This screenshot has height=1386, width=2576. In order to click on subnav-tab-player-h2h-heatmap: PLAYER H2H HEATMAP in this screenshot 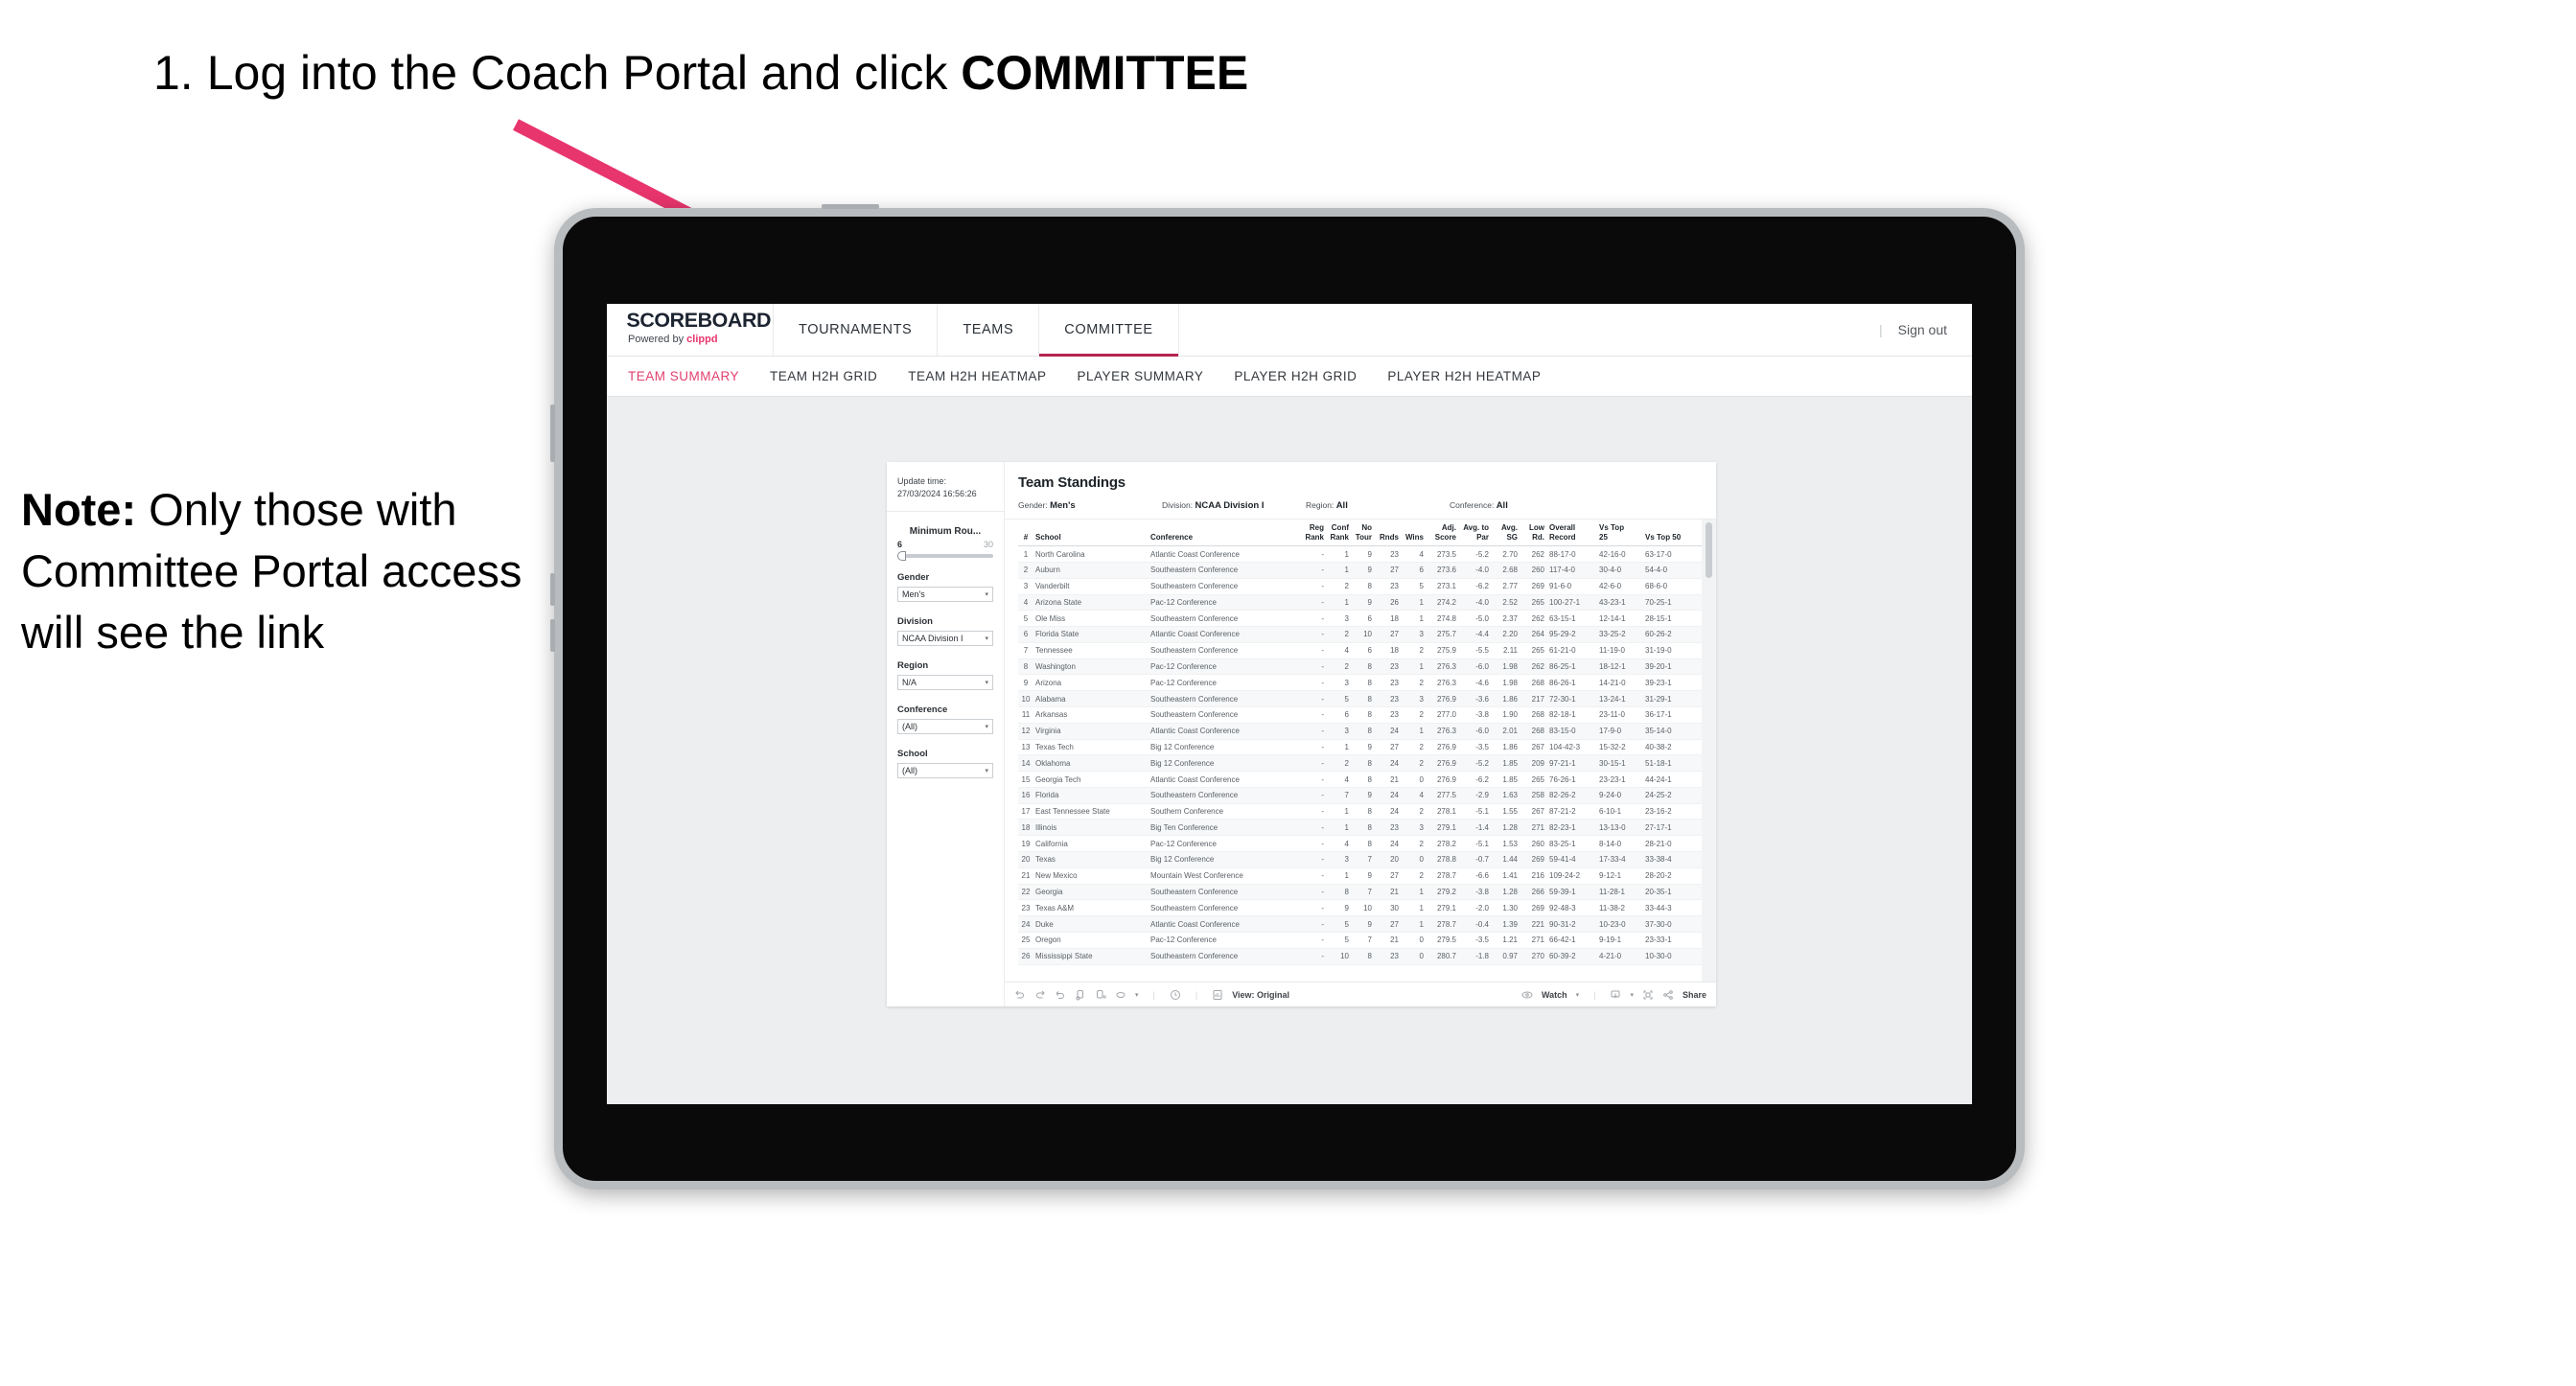, I will do `click(1464, 376)`.